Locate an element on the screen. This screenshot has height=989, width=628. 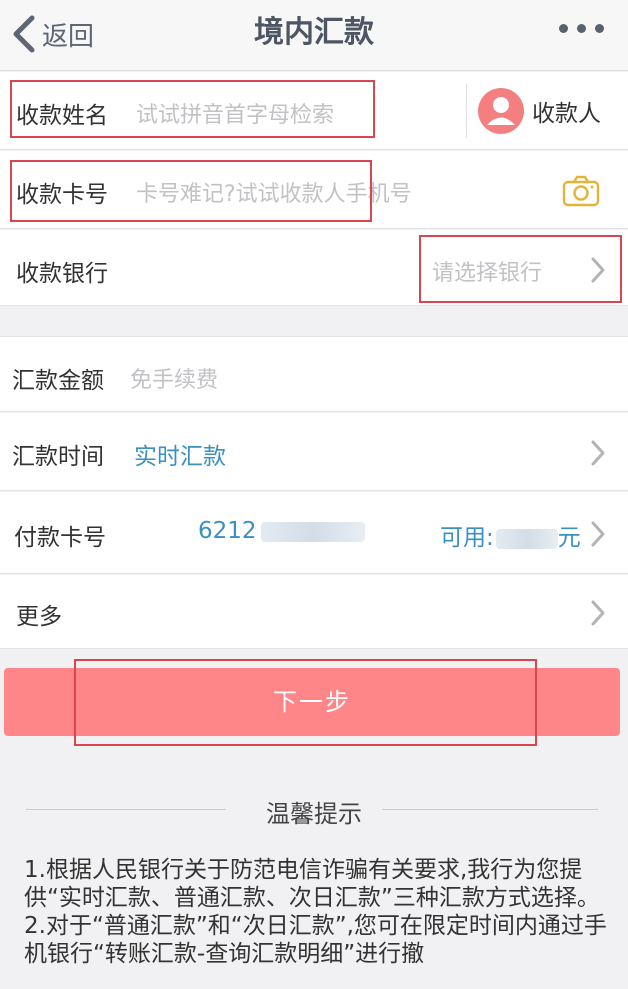
pay-card-prefix: 6212 is located at coordinates (227, 531).